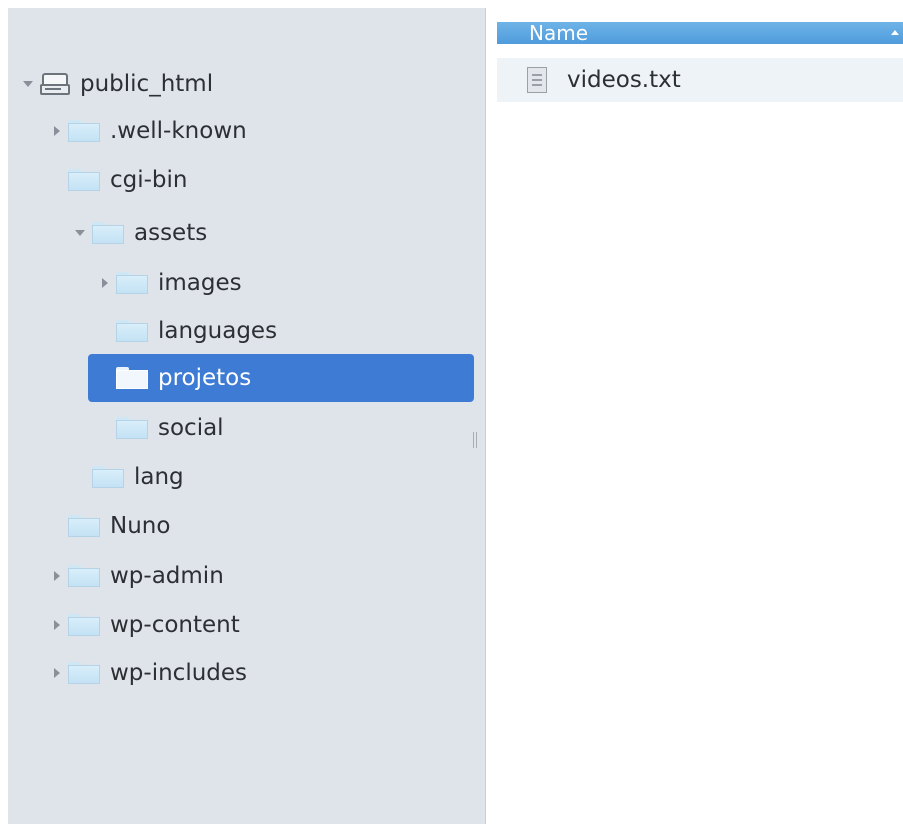 The image size is (903, 824). What do you see at coordinates (200, 283) in the screenshot?
I see `tree-node-label: images` at bounding box center [200, 283].